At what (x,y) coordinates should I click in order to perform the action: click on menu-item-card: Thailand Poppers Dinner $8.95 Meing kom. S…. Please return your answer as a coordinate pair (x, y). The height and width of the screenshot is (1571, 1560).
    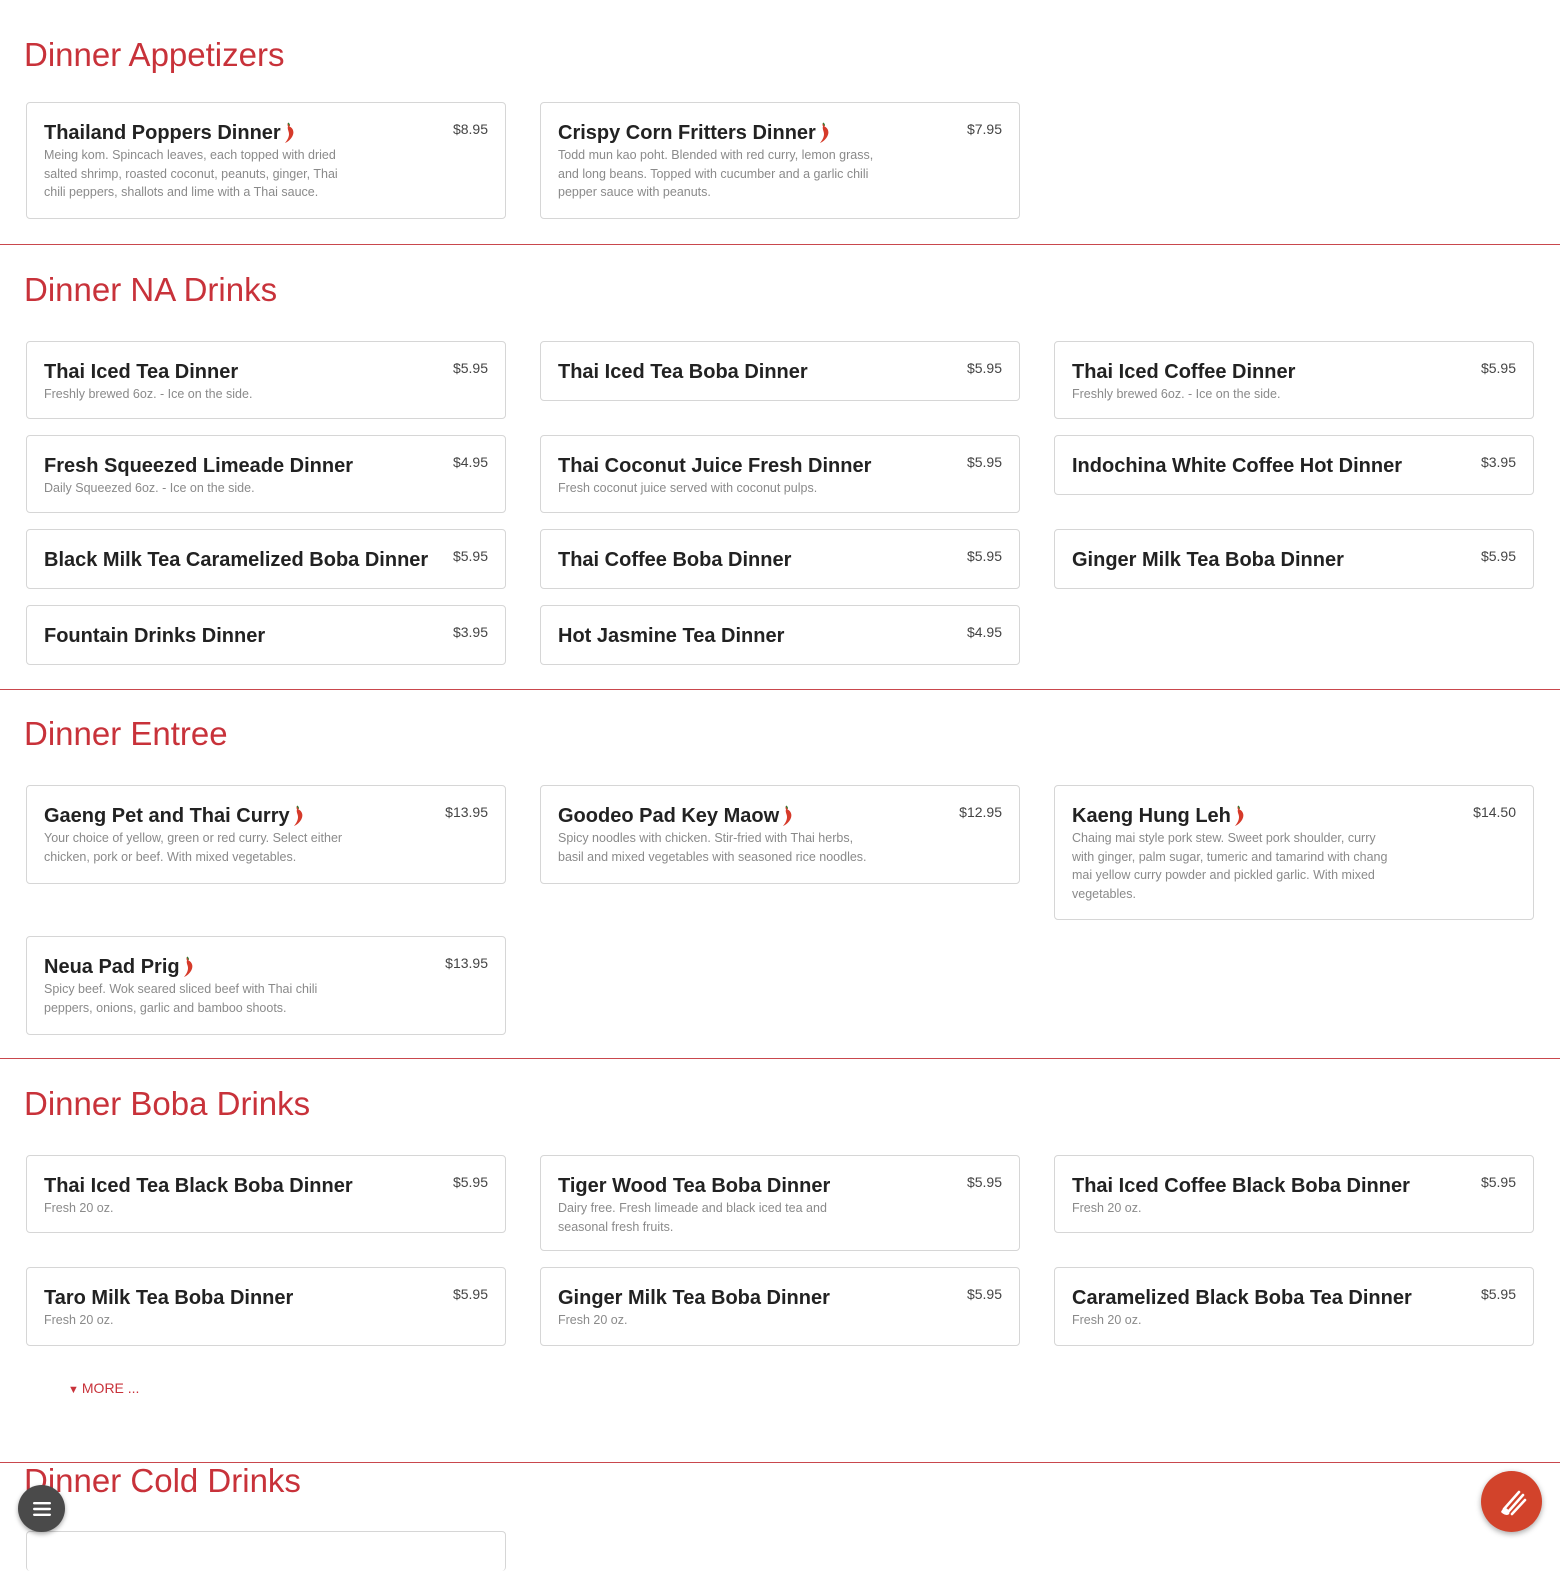
    Looking at the image, I should click on (266, 160).